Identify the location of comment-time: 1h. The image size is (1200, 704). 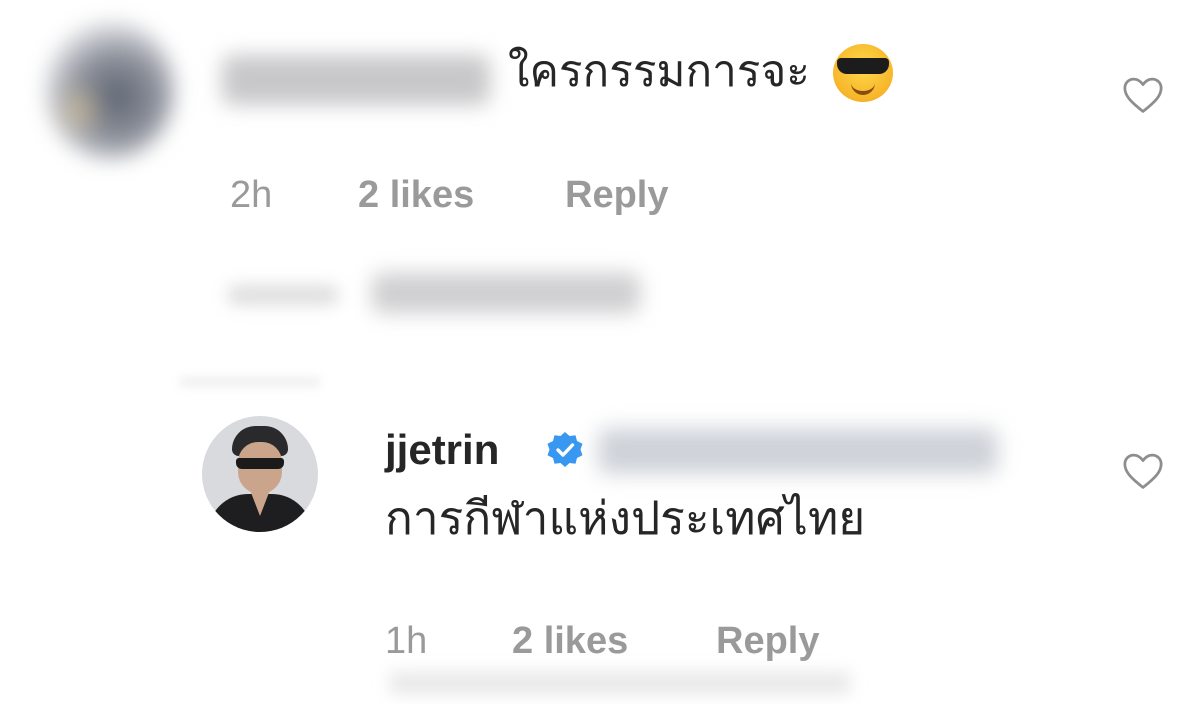
(406, 641).